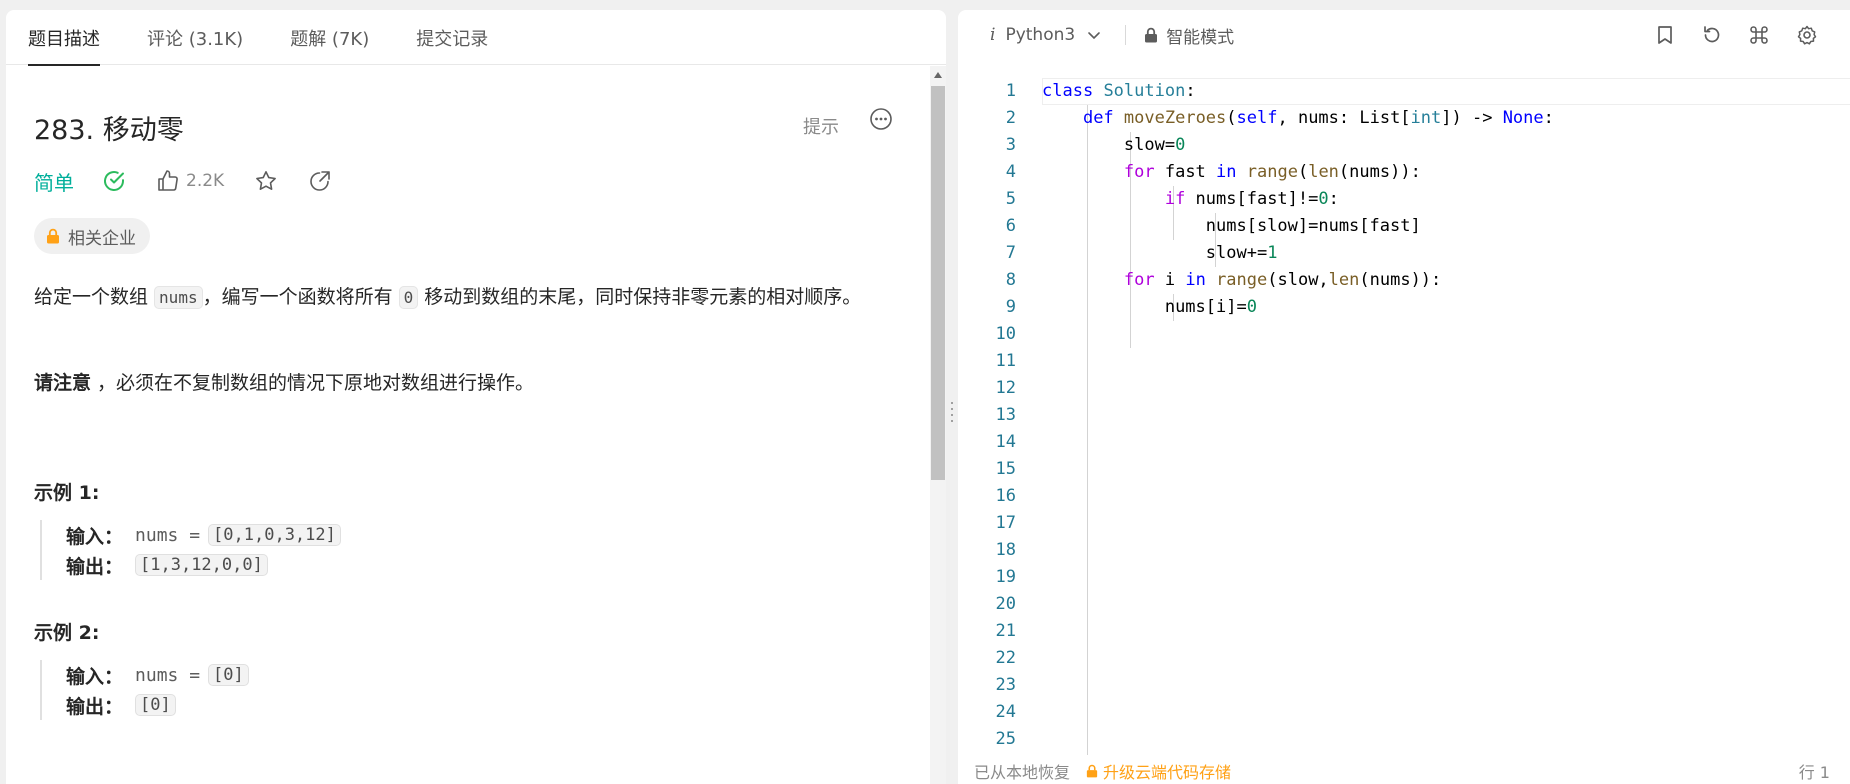 The width and height of the screenshot is (1850, 784). What do you see at coordinates (329, 37) in the screenshot?
I see `tab-solutions: 题解 (7K)` at bounding box center [329, 37].